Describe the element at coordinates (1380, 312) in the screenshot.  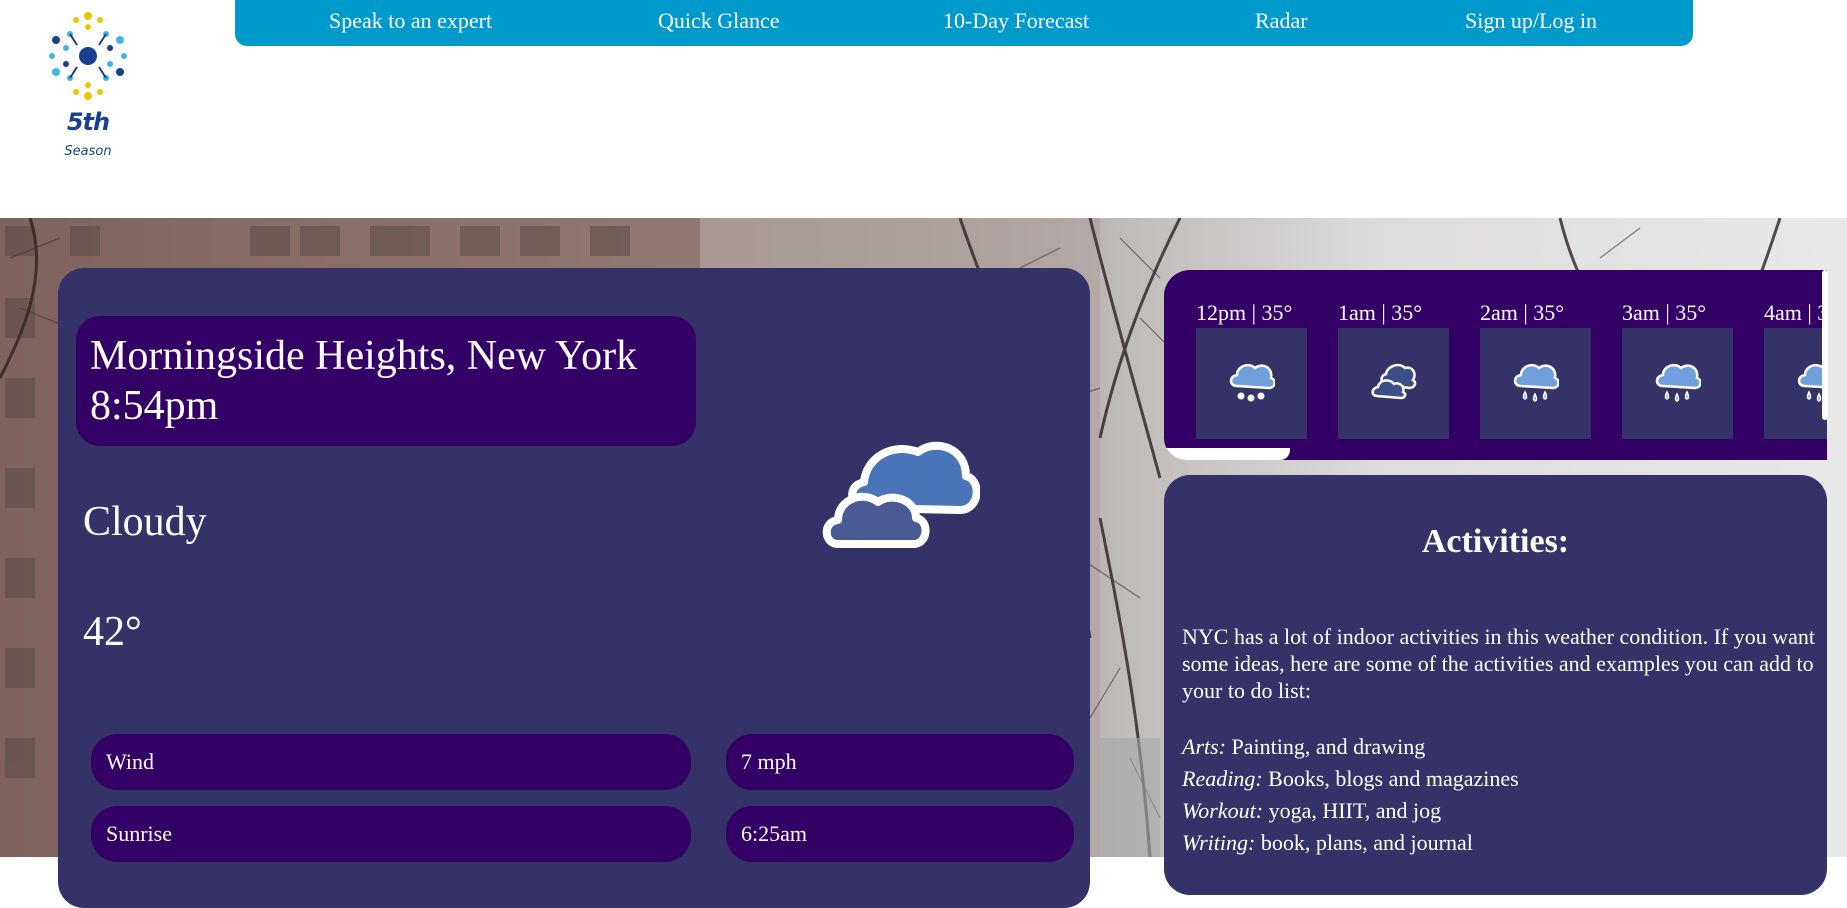
I see `hourly-time-temp: 1am | 35°` at that location.